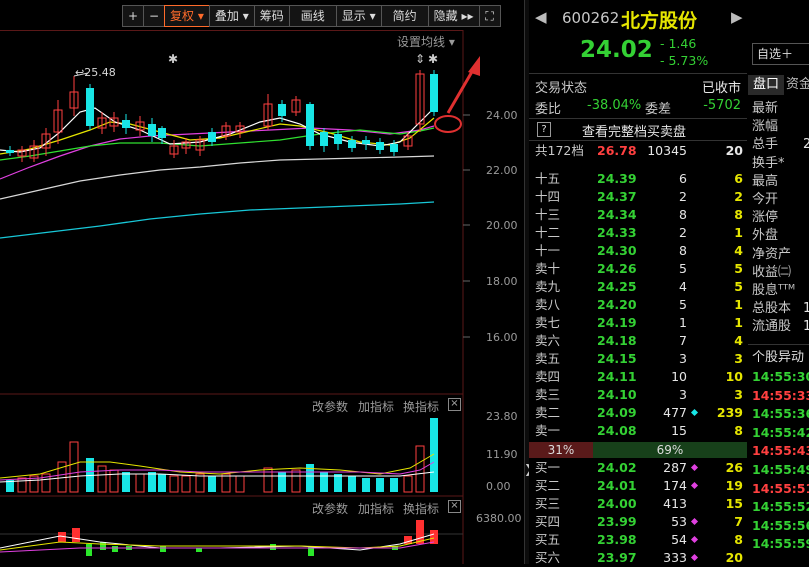 This screenshot has height=567, width=809. What do you see at coordinates (683, 286) in the screenshot?
I see `ask-volume: 4` at bounding box center [683, 286].